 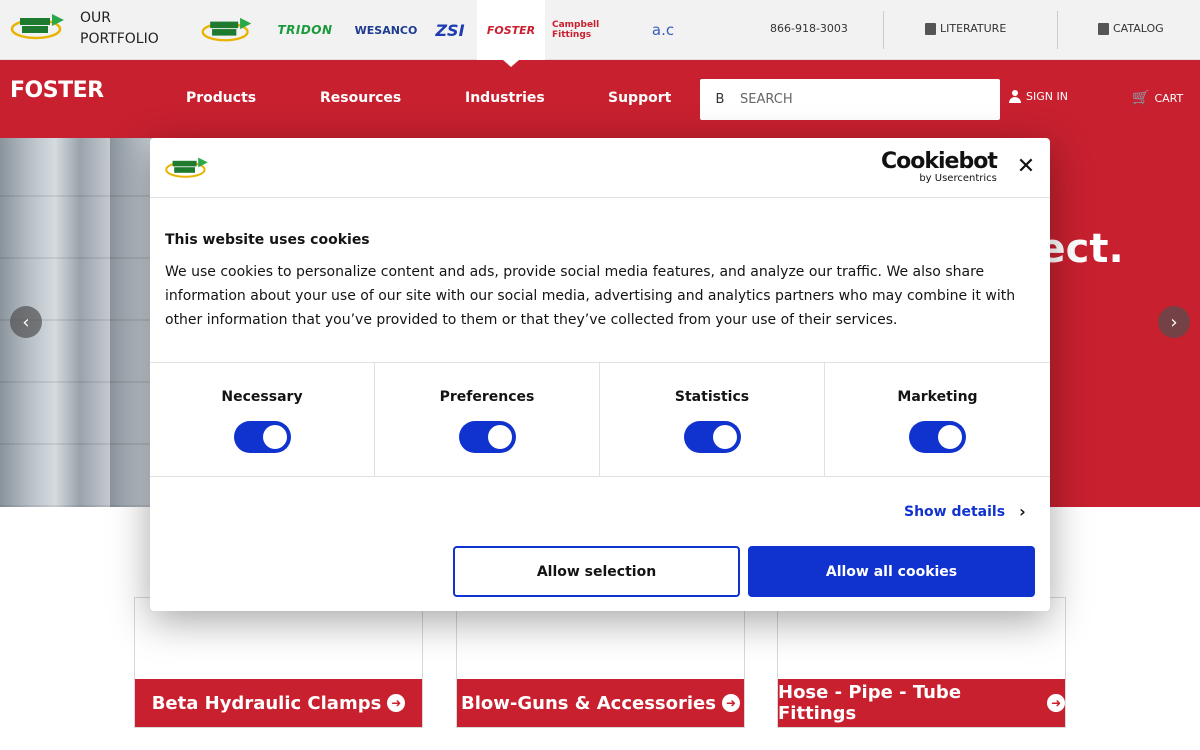 I want to click on product-card-beta-hydraulic-clamps: Beta Hydraulic Clamps ➜, so click(x=278, y=662).